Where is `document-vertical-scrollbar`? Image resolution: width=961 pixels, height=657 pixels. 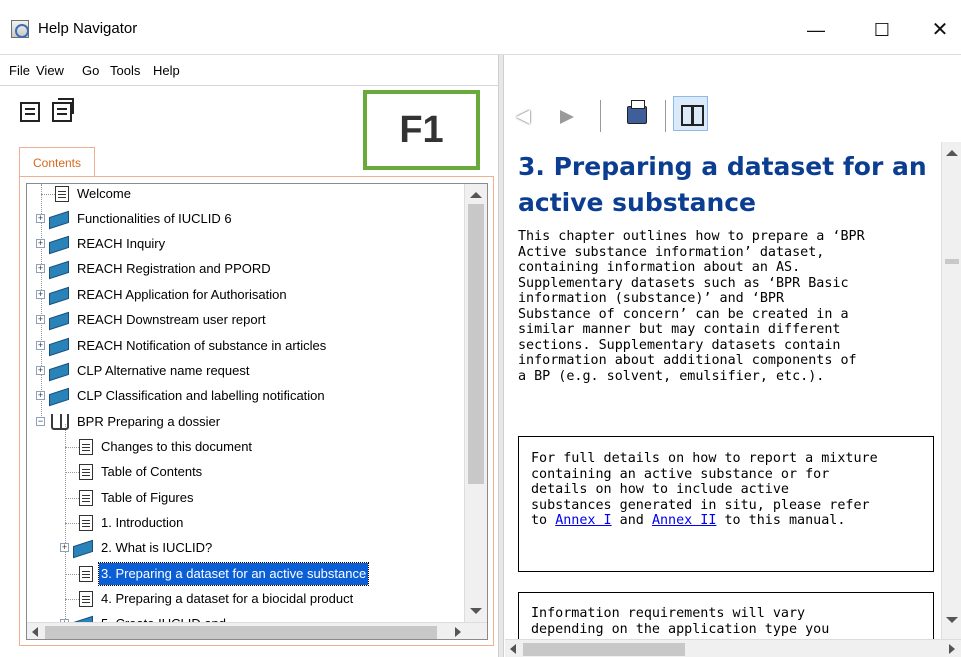
document-vertical-scrollbar is located at coordinates (951, 390).